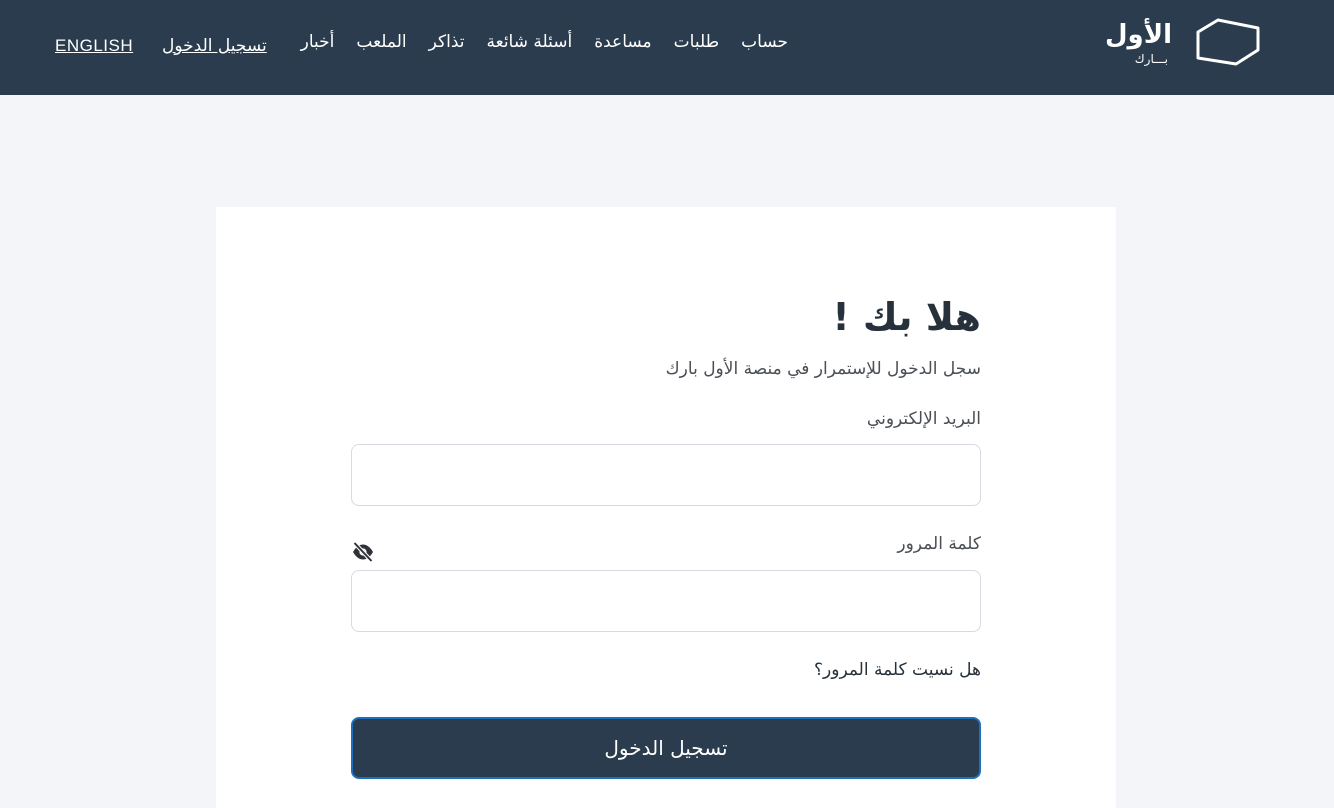  Describe the element at coordinates (447, 42) in the screenshot. I see `nav-item-tickets: تذاكر` at that location.